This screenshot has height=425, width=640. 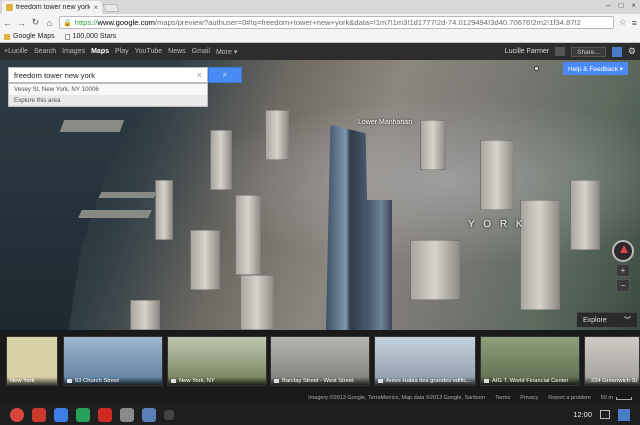 I want to click on map-controls: + −, so click(x=623, y=266).